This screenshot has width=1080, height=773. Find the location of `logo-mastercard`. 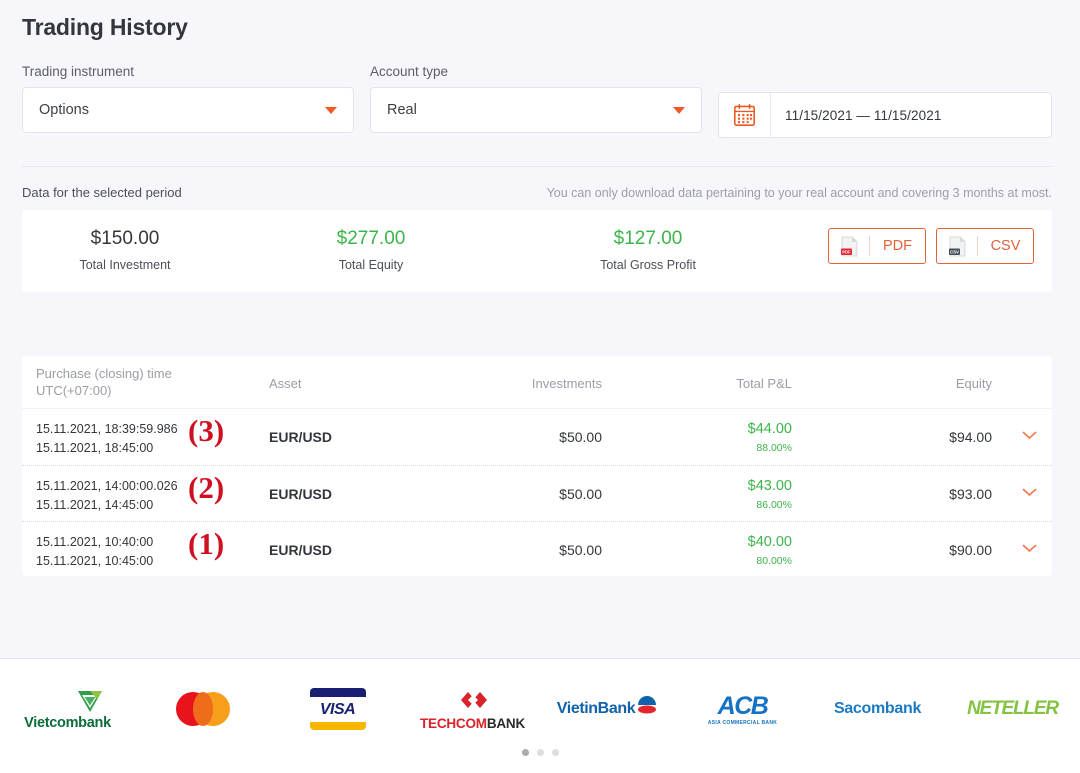

logo-mastercard is located at coordinates (202, 709).